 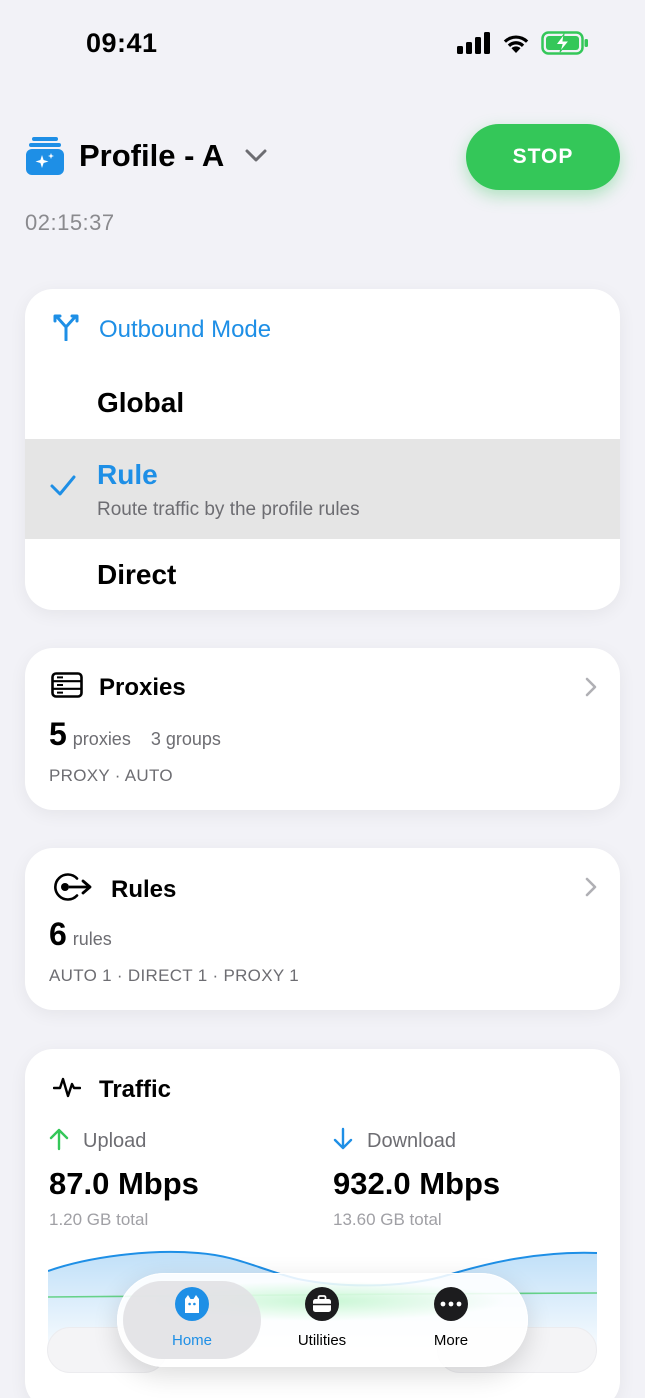 I want to click on status-icons, so click(x=523, y=45).